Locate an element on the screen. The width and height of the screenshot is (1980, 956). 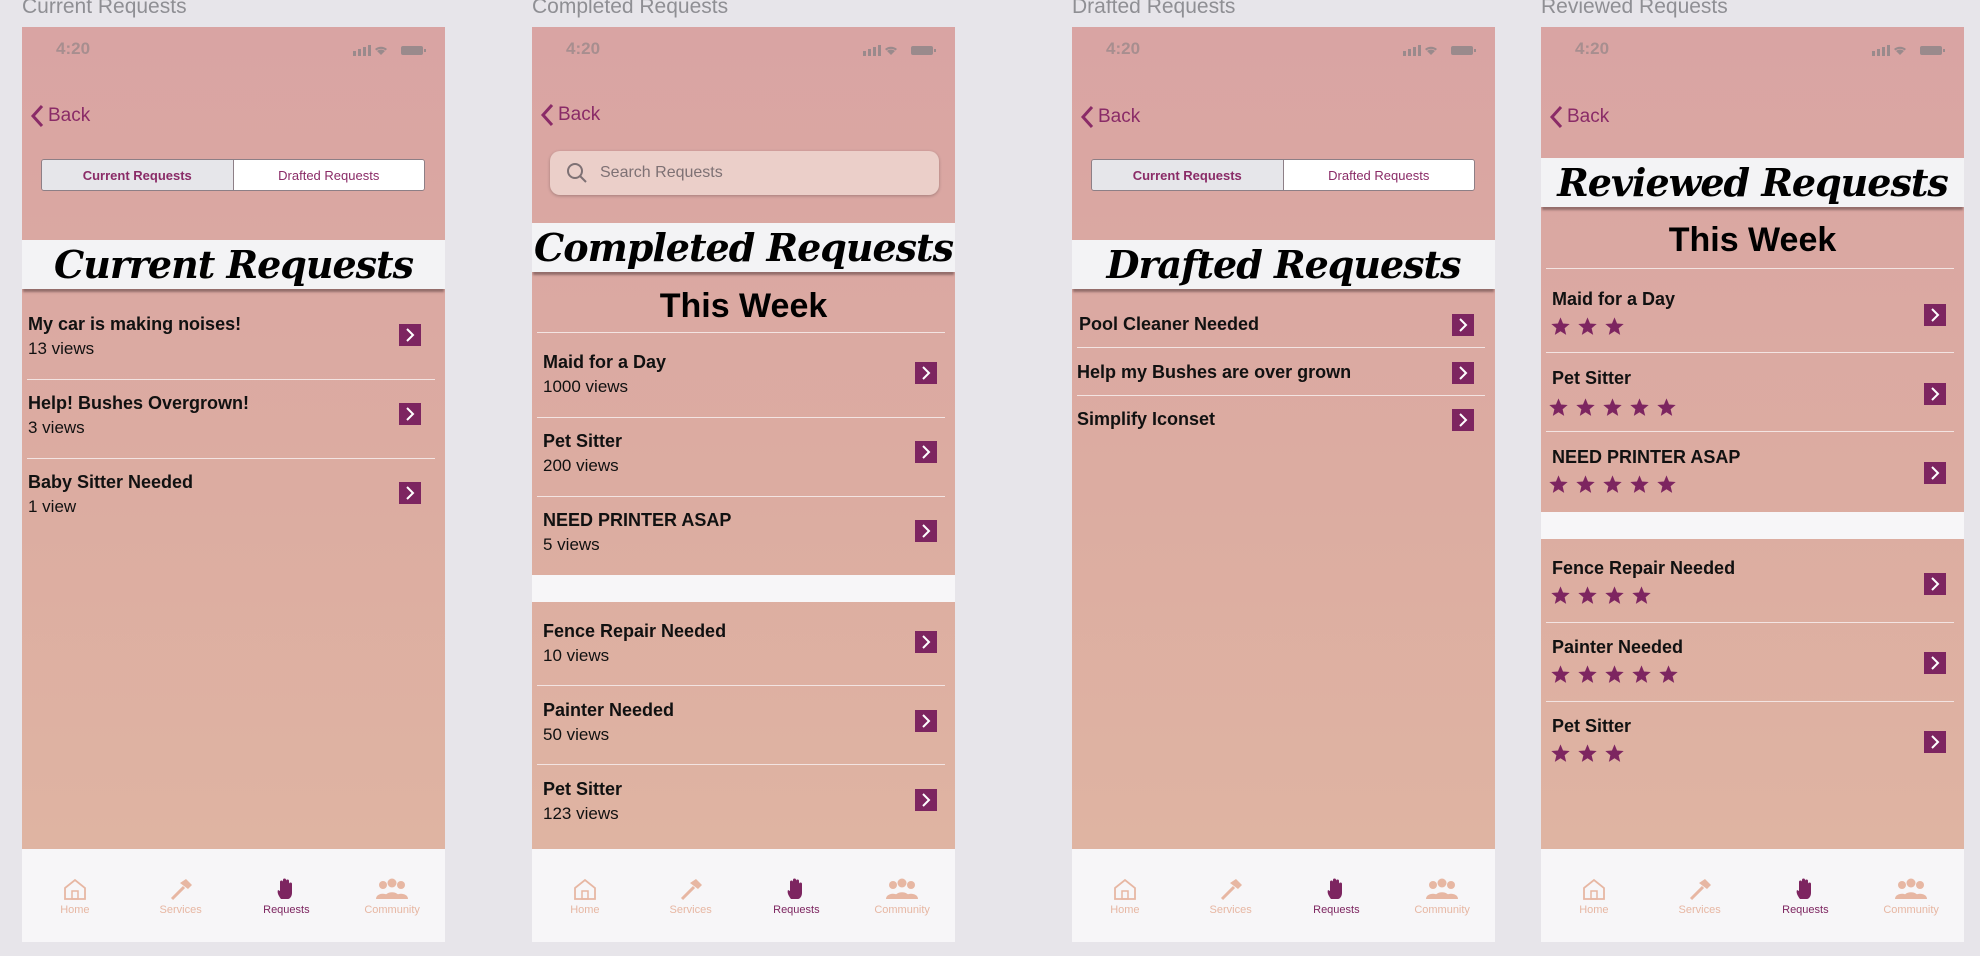
item-title: Help my Bushes are over grown is located at coordinates (1214, 372).